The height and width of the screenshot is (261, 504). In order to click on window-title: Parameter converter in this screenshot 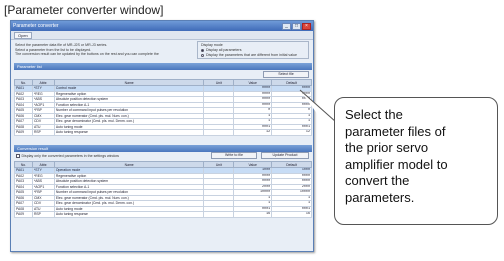, I will do `click(36, 26)`.